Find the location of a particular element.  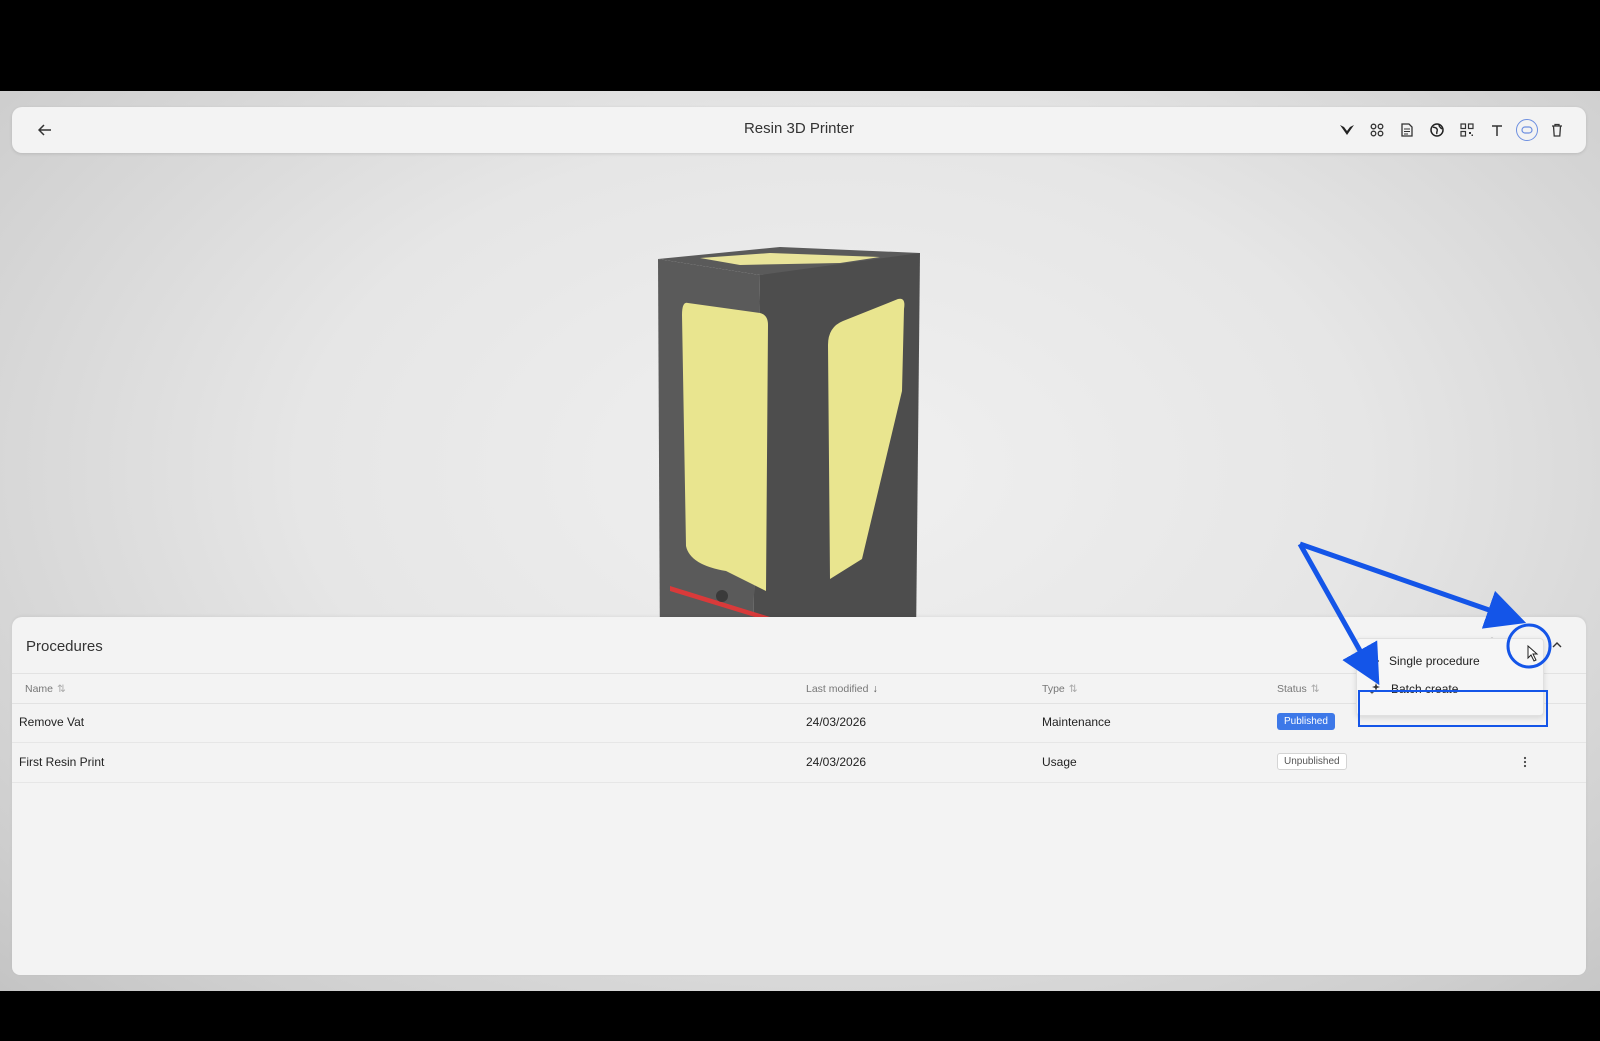

menu-item-label: Single procedure is located at coordinates (1434, 661).